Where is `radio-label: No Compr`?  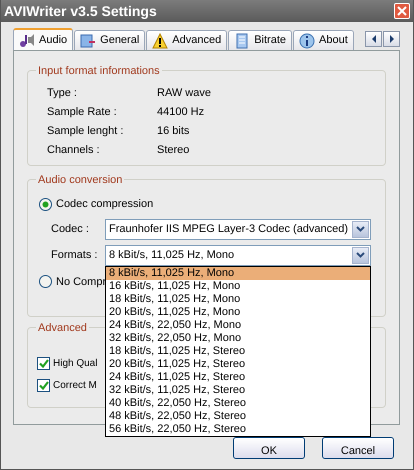
radio-label: No Compr is located at coordinates (81, 282).